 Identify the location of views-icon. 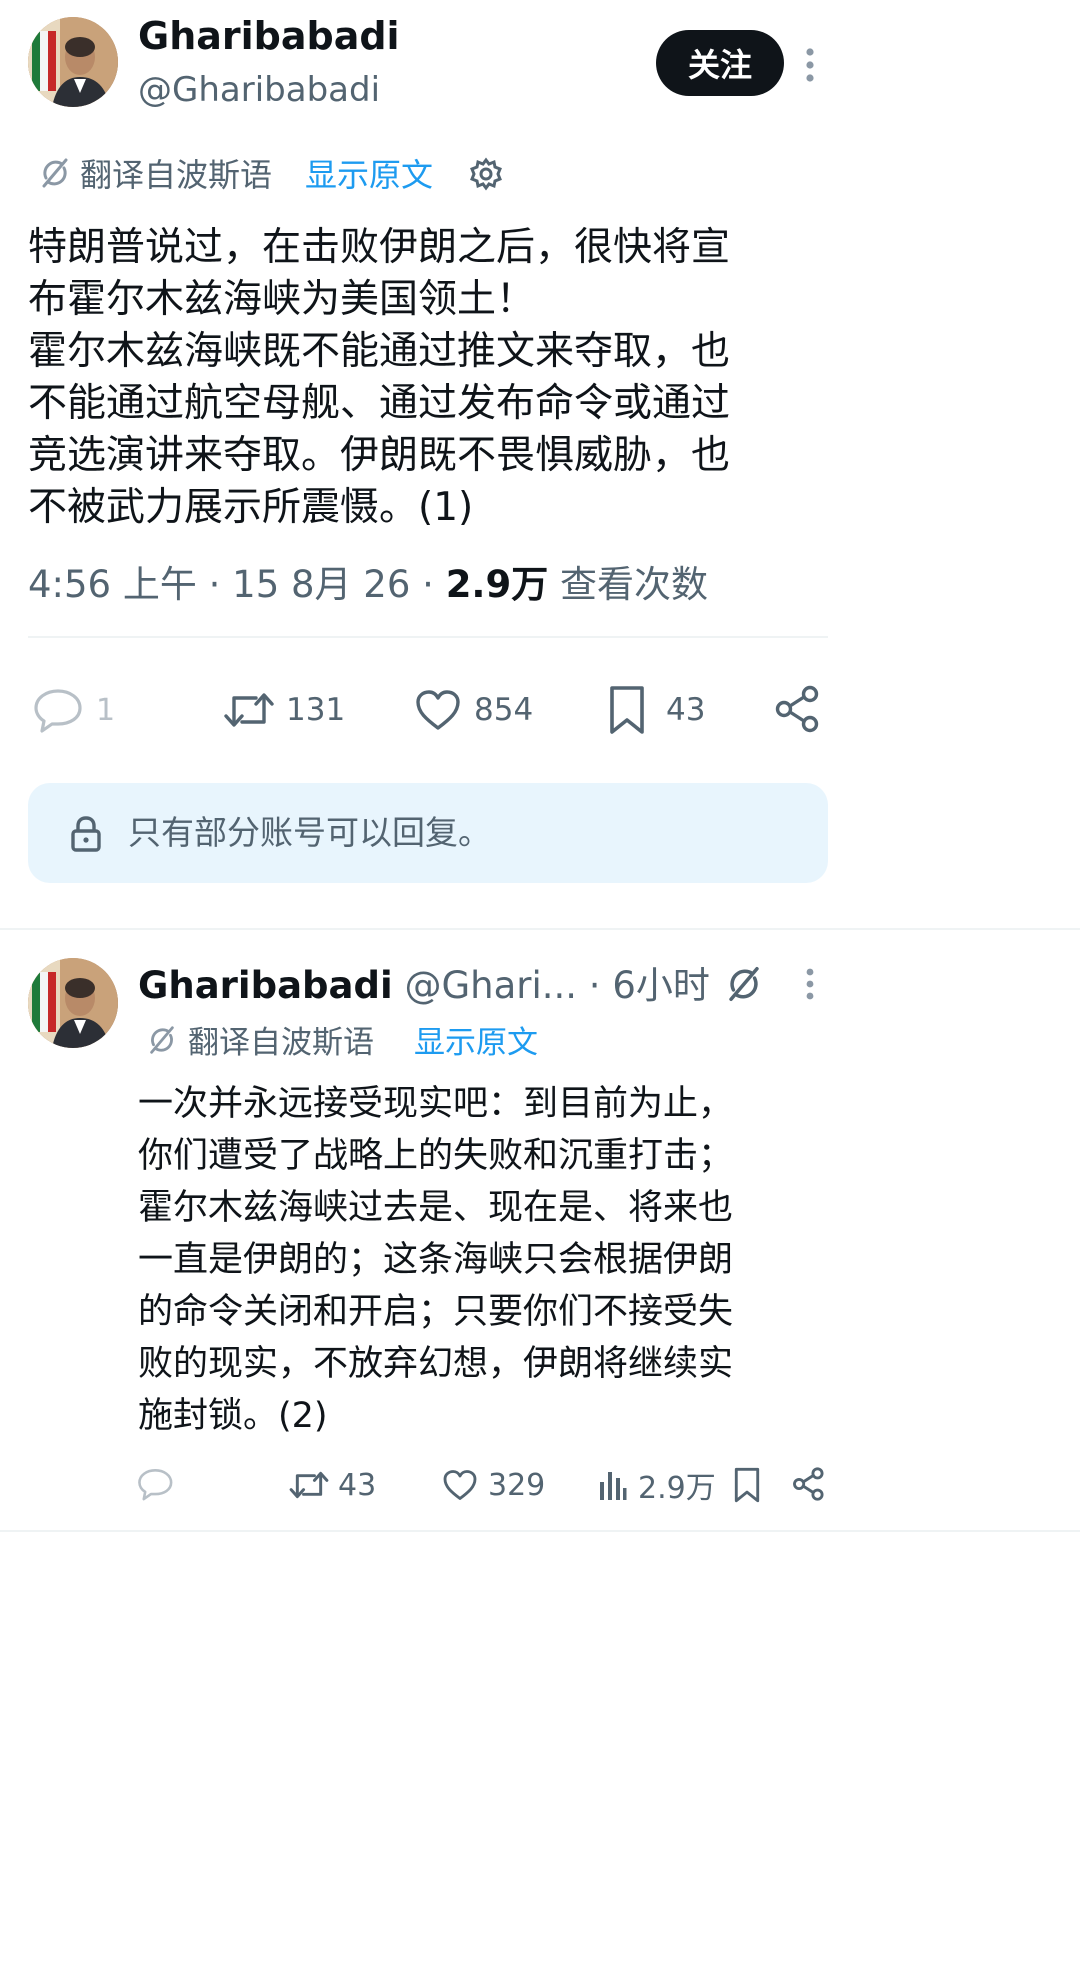
(613, 1485).